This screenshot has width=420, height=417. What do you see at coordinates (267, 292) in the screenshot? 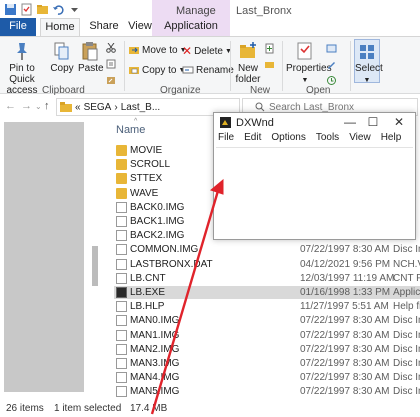
I see `file-row: LB.EXE 01/16/1998 1:33 PMApplica` at bounding box center [267, 292].